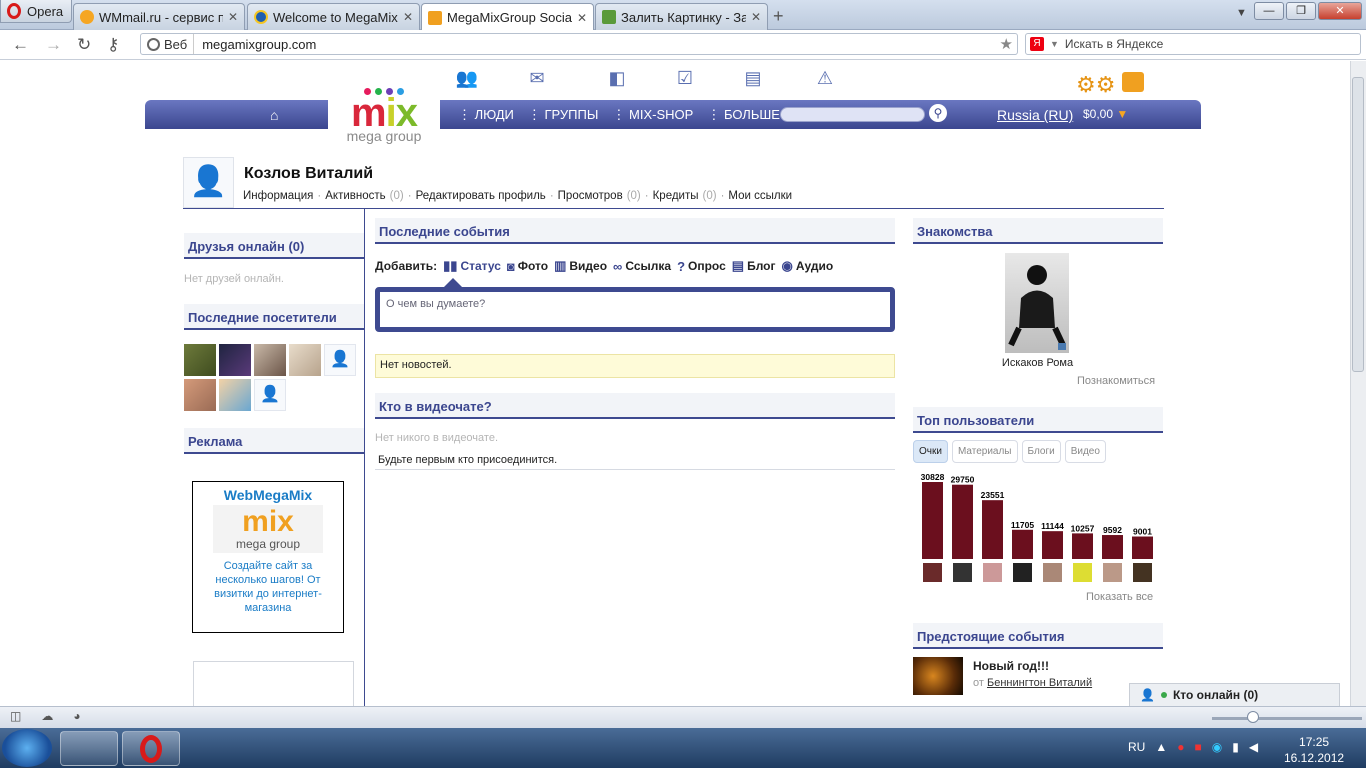 The image size is (1366, 768). What do you see at coordinates (53, 45) in the screenshot?
I see `forward-arrow-icon: →` at bounding box center [53, 45].